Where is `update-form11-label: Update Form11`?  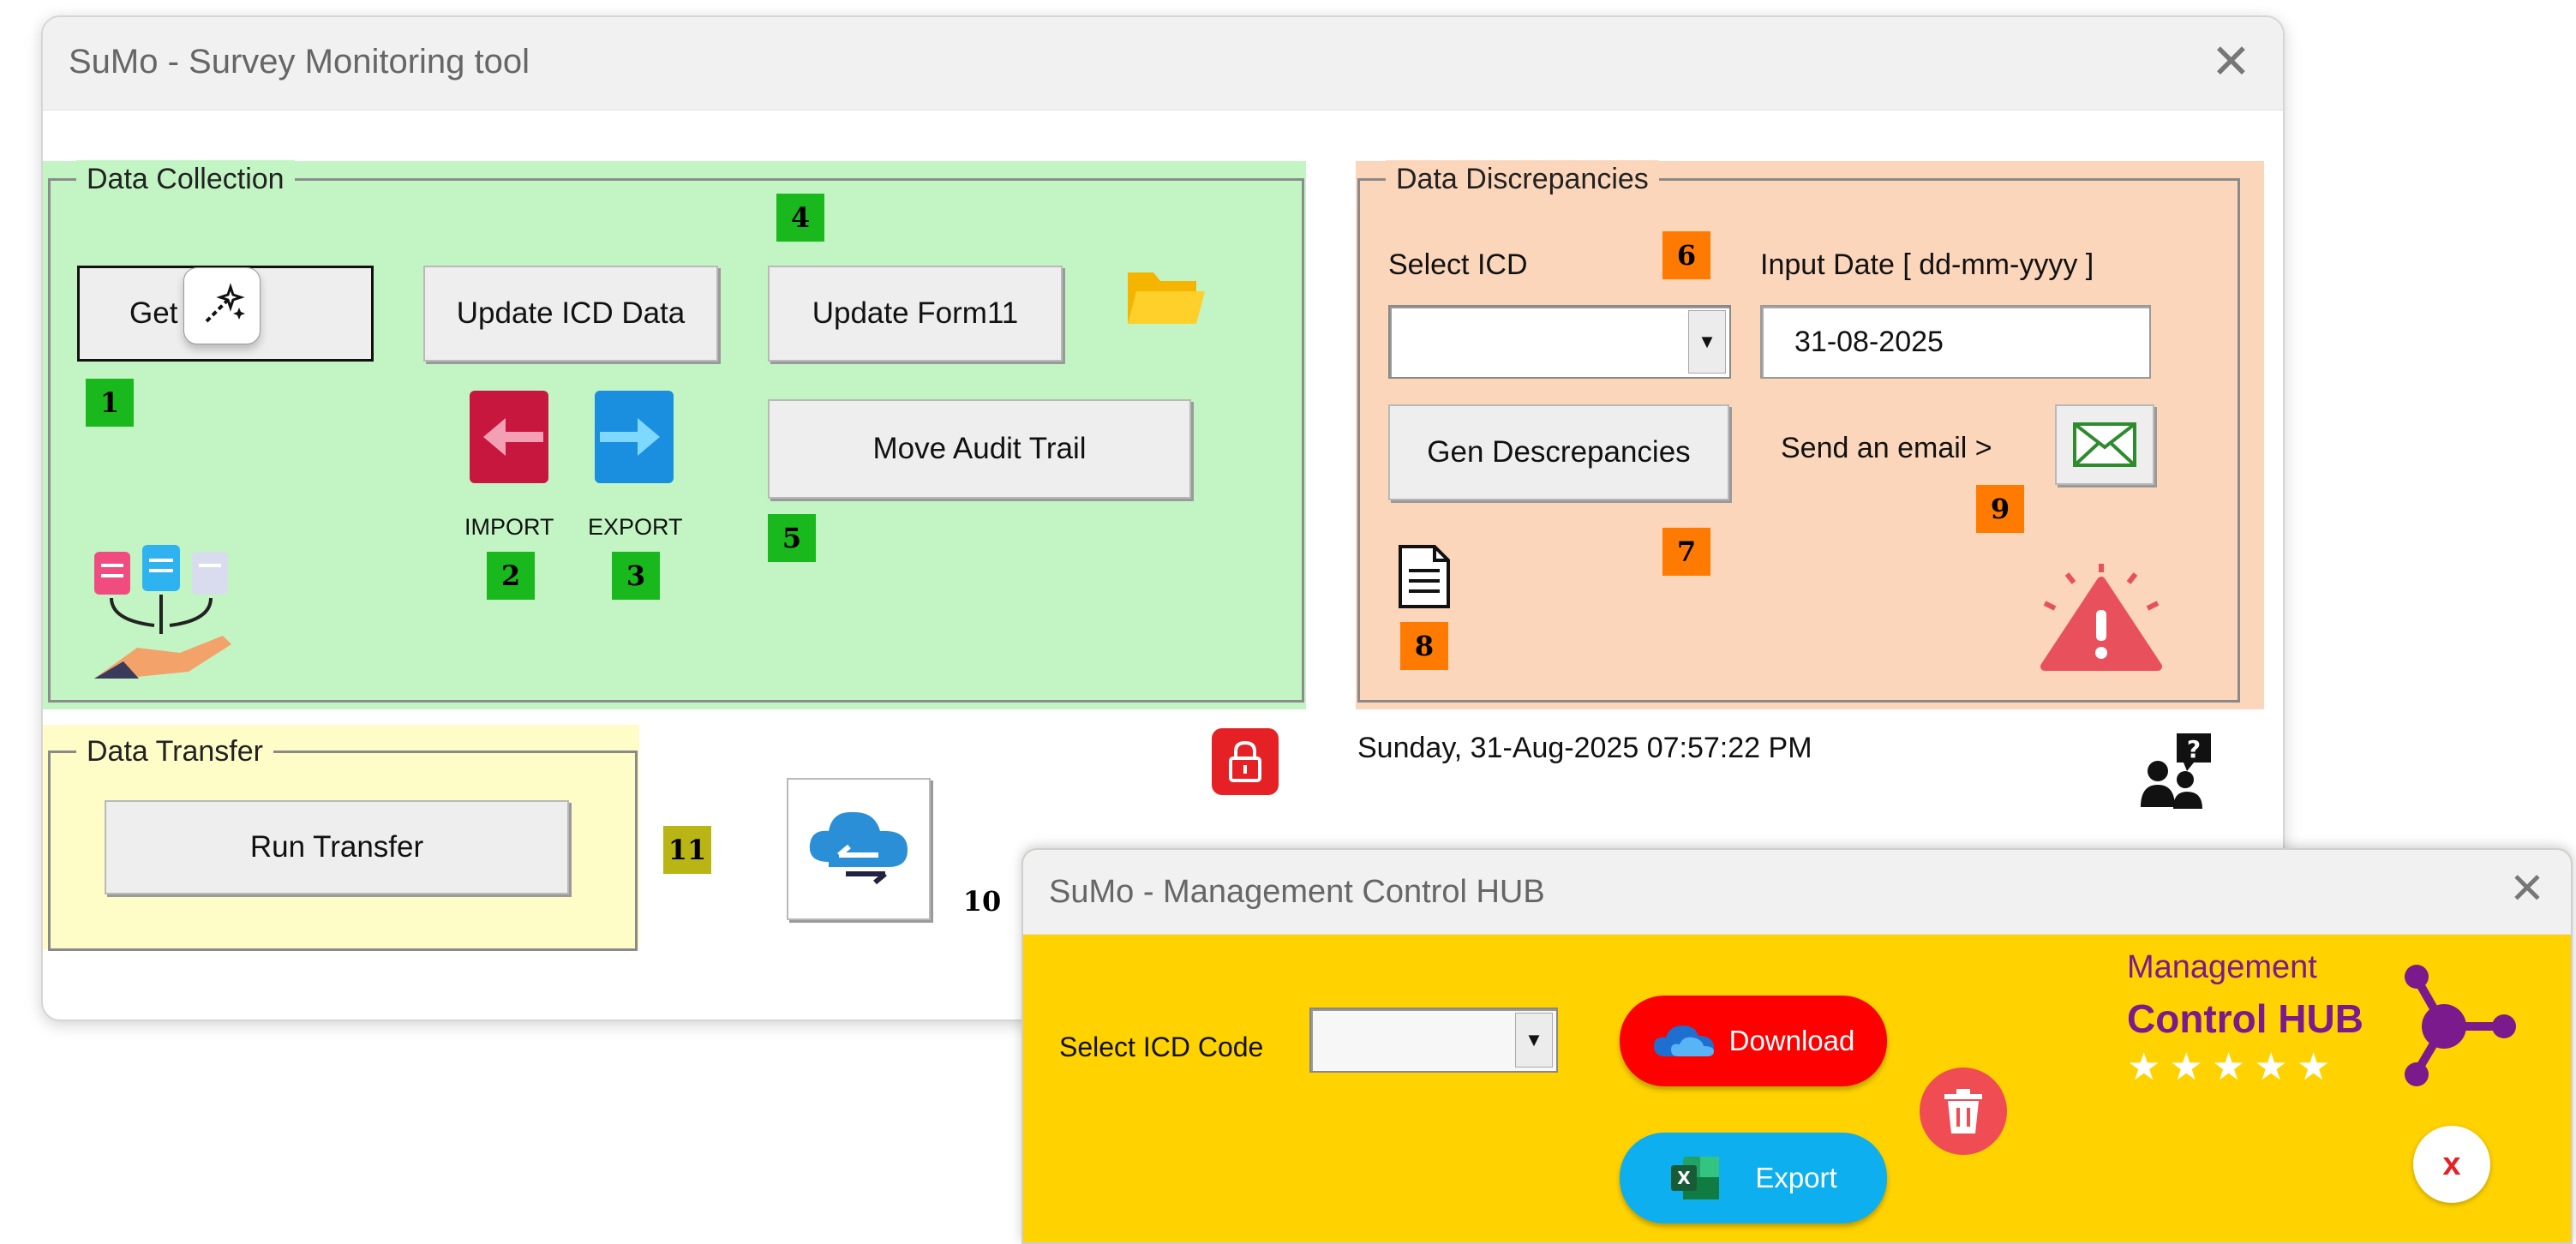 update-form11-label: Update Form11 is located at coordinates (915, 313).